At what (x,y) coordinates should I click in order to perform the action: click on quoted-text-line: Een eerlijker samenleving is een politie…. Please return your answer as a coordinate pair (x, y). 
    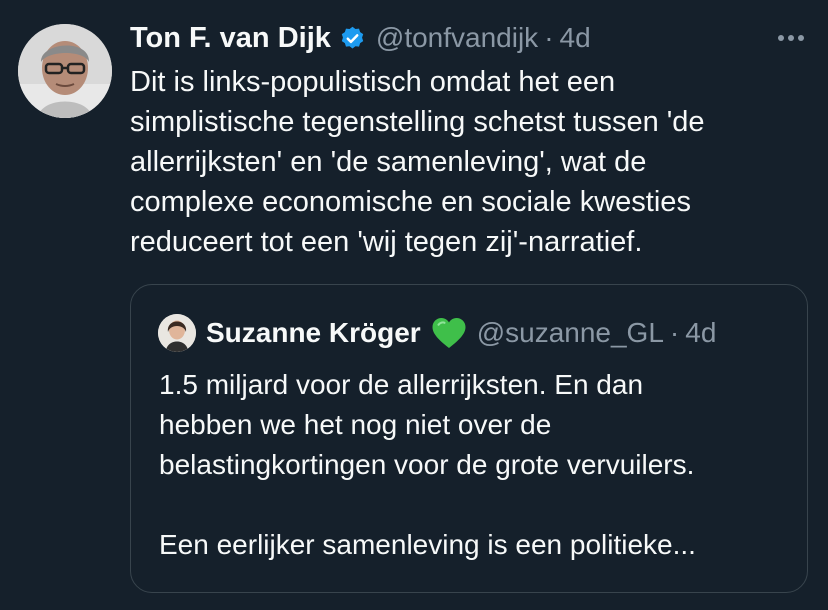
    Looking at the image, I should click on (427, 544).